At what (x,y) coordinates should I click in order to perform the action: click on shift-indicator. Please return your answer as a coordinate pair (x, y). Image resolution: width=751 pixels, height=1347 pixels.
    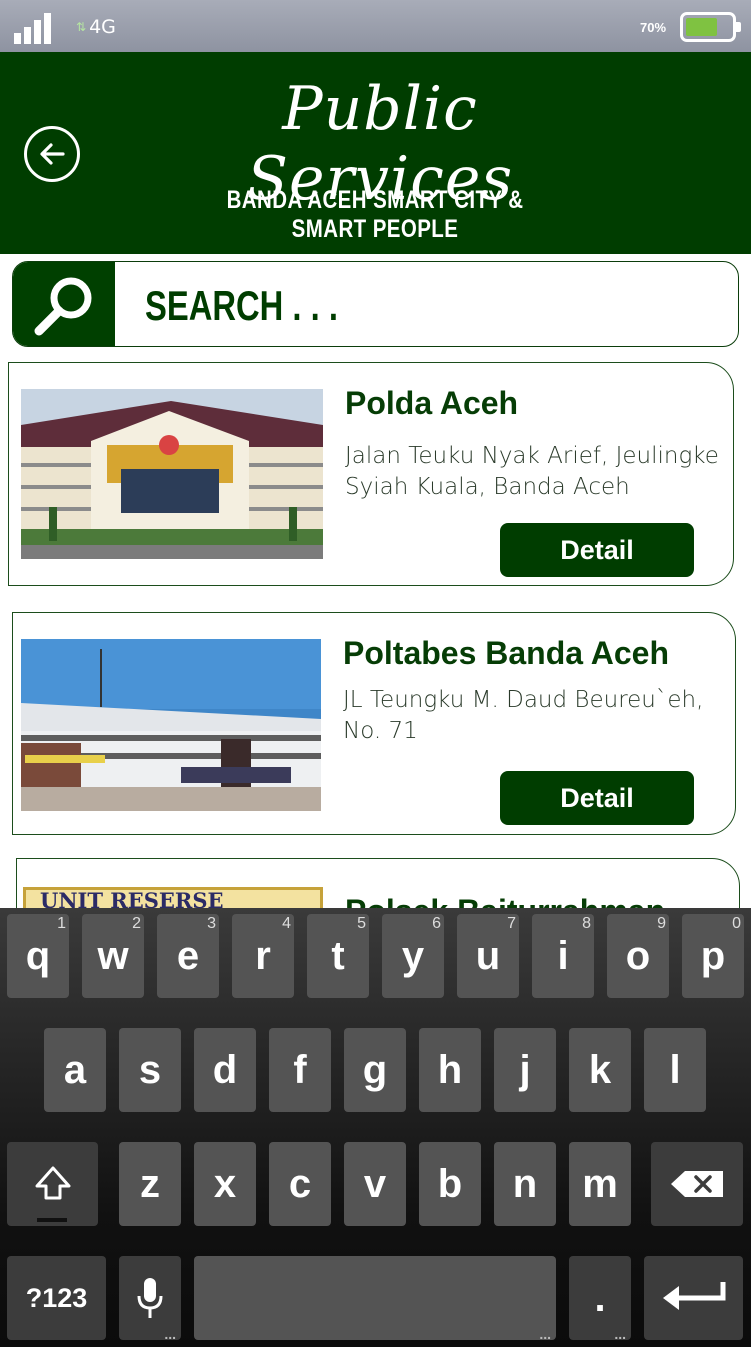
    Looking at the image, I should click on (52, 1220).